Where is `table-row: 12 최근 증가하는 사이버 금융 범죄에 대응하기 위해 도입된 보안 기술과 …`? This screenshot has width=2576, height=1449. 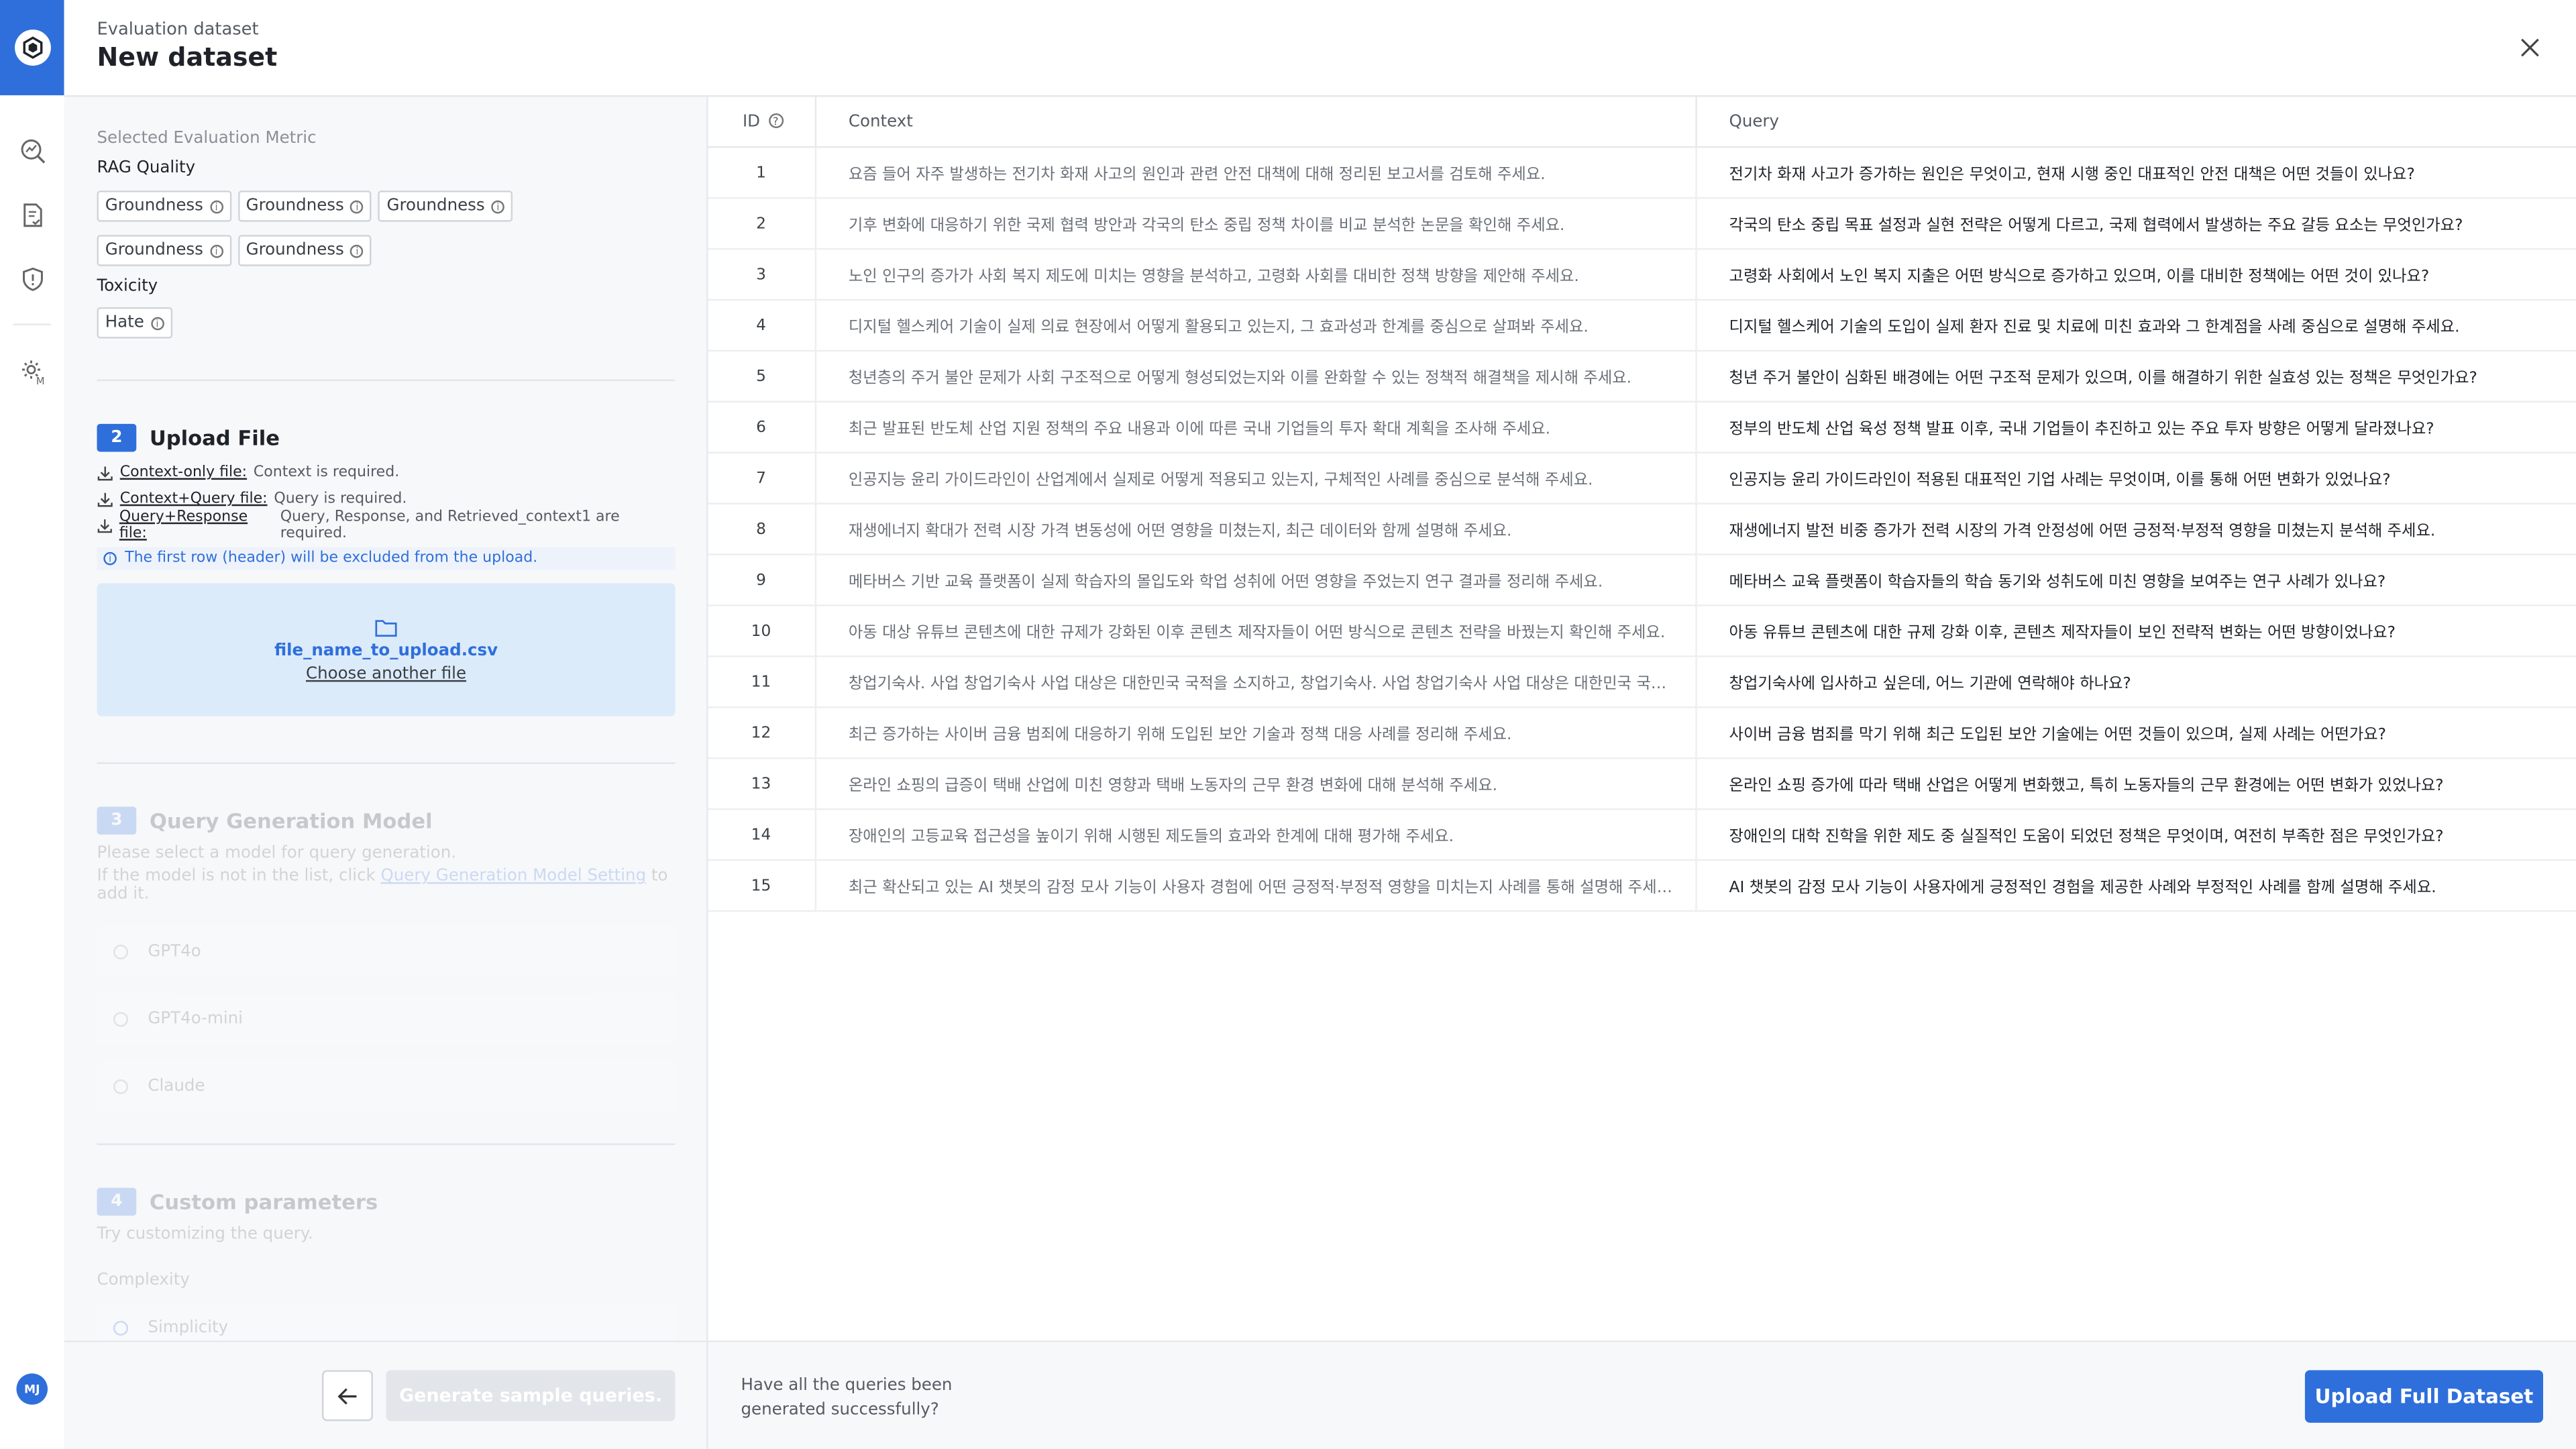
table-row: 12 최근 증가하는 사이버 금융 범죄에 대응하기 위해 도입된 보안 기술과 … is located at coordinates (1642, 733).